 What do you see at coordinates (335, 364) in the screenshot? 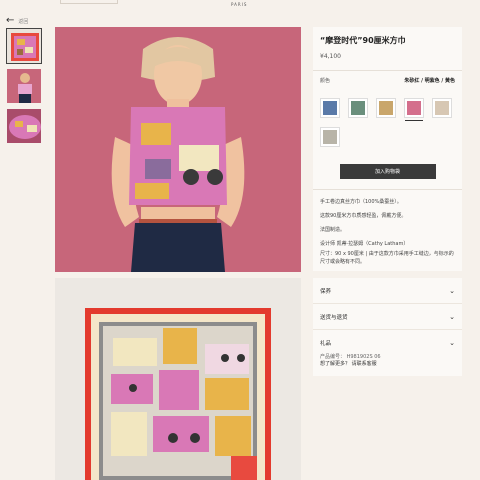
I see `more-label: 想了解更多？` at bounding box center [335, 364].